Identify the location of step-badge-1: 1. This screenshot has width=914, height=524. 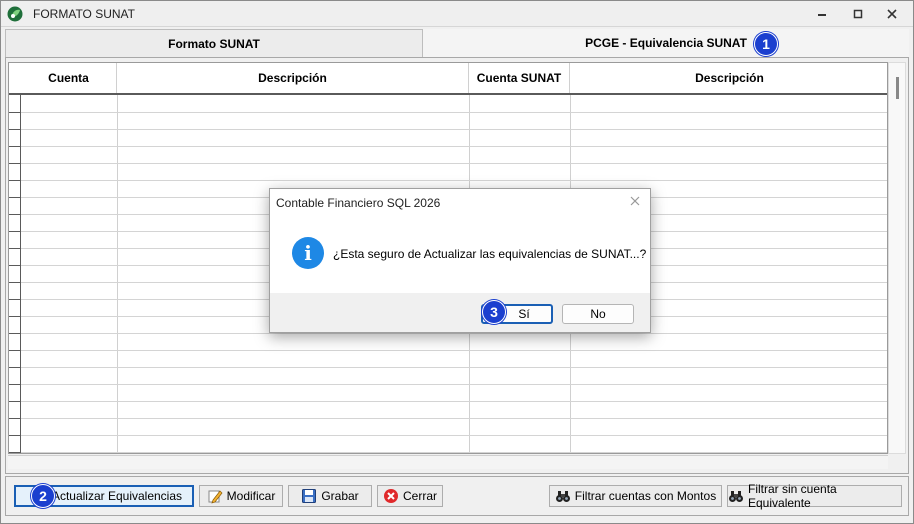
(766, 44).